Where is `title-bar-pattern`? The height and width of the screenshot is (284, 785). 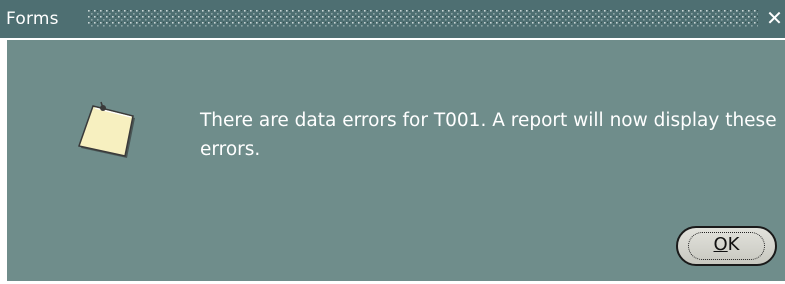 title-bar-pattern is located at coordinates (423, 19).